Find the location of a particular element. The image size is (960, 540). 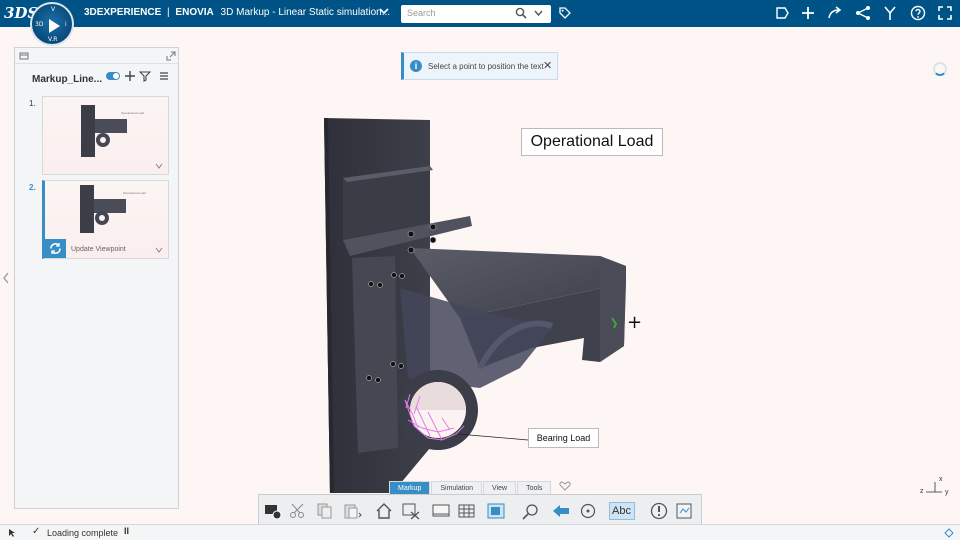

status-bar: ✓ Loading complete II is located at coordinates (480, 532).